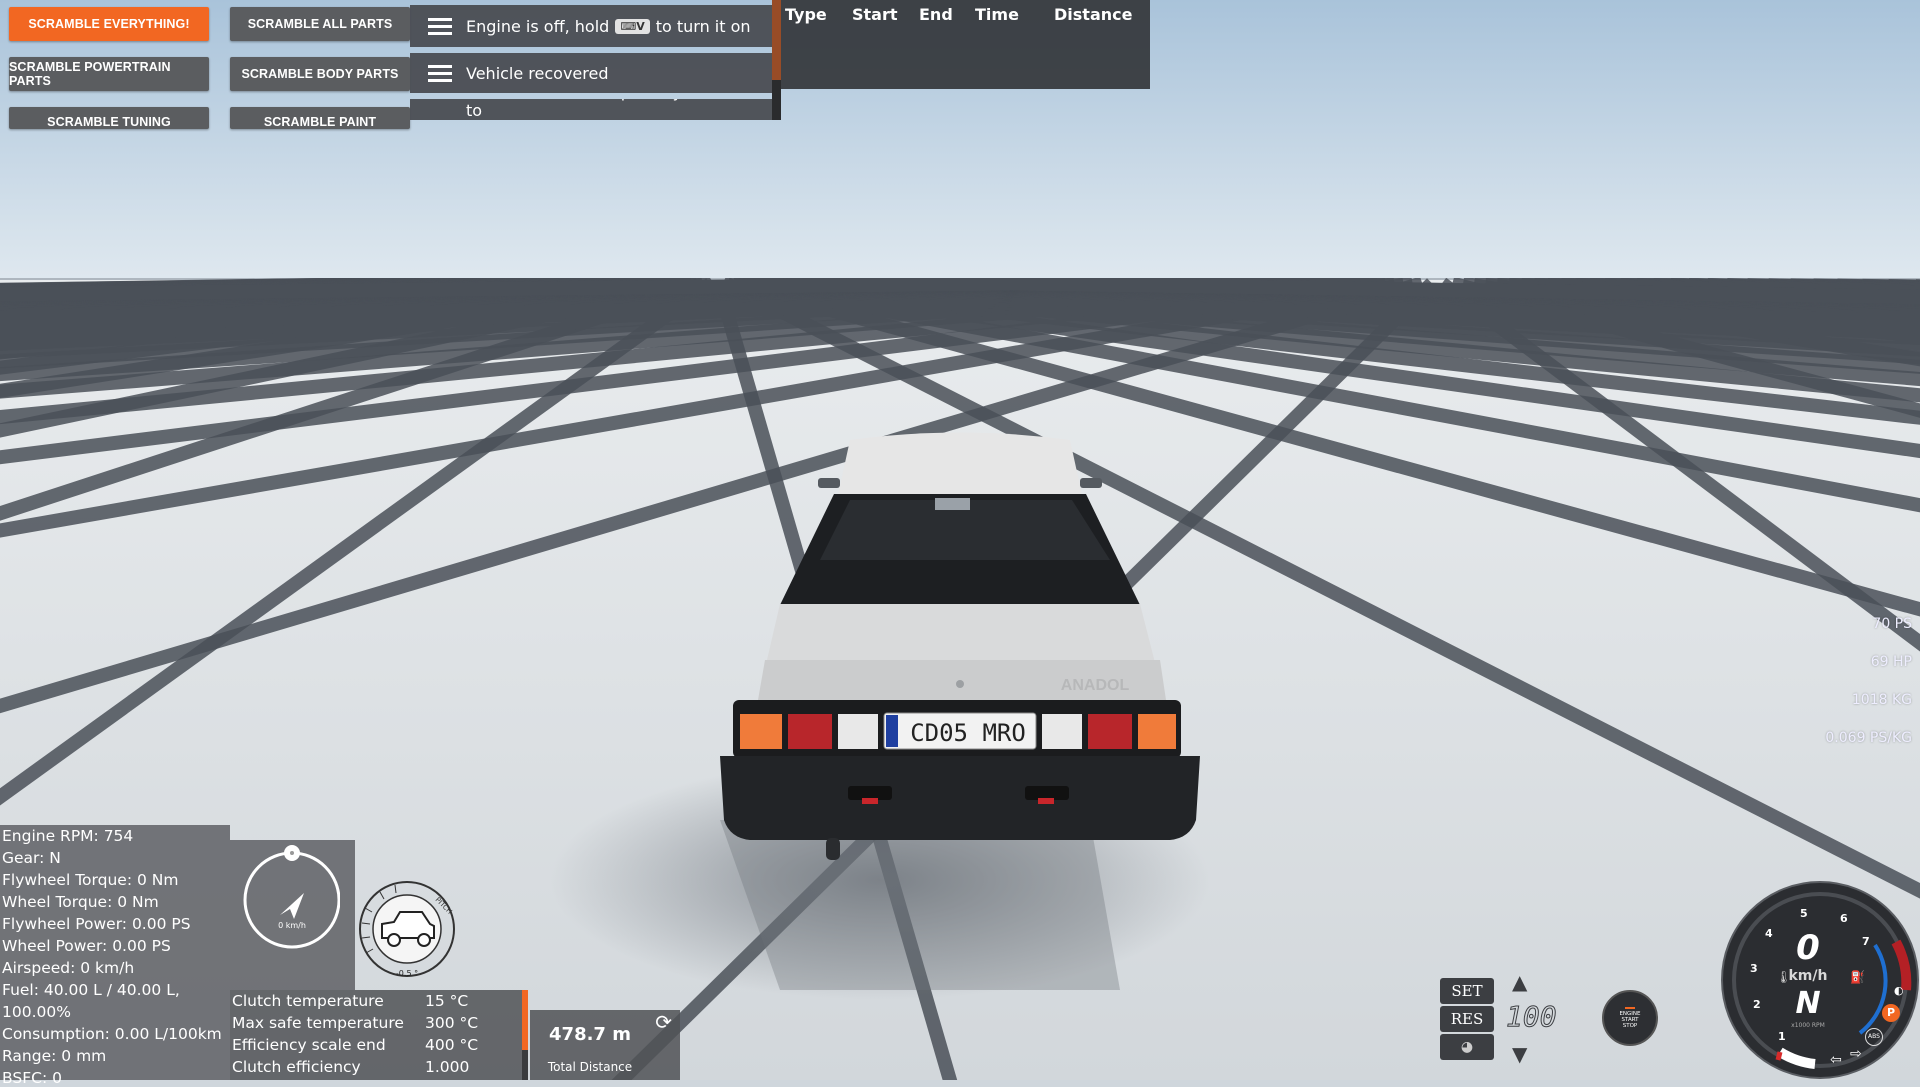 The height and width of the screenshot is (1087, 1920). What do you see at coordinates (1836, 1060) in the screenshot?
I see `turn-left-icon: ⇦` at bounding box center [1836, 1060].